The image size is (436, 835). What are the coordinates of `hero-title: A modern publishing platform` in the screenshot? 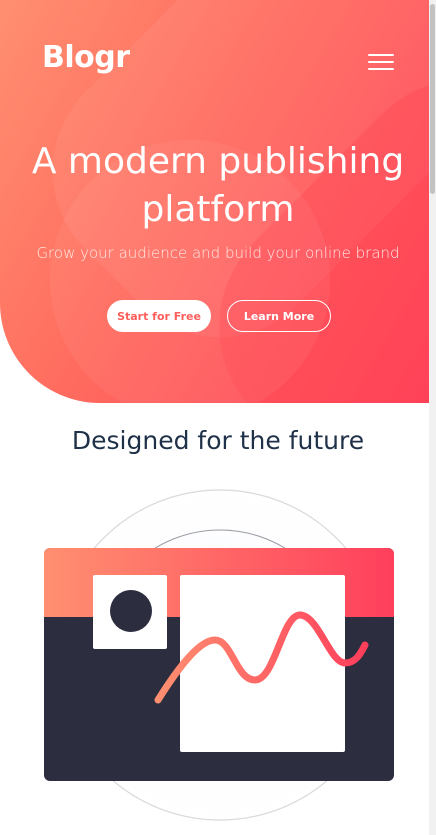 It's located at (218, 186).